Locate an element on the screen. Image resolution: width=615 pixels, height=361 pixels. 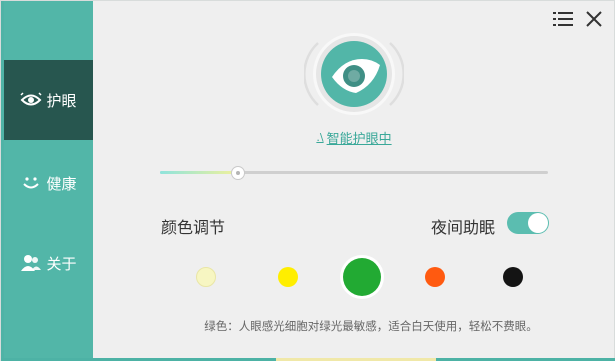
close-button is located at coordinates (594, 21).